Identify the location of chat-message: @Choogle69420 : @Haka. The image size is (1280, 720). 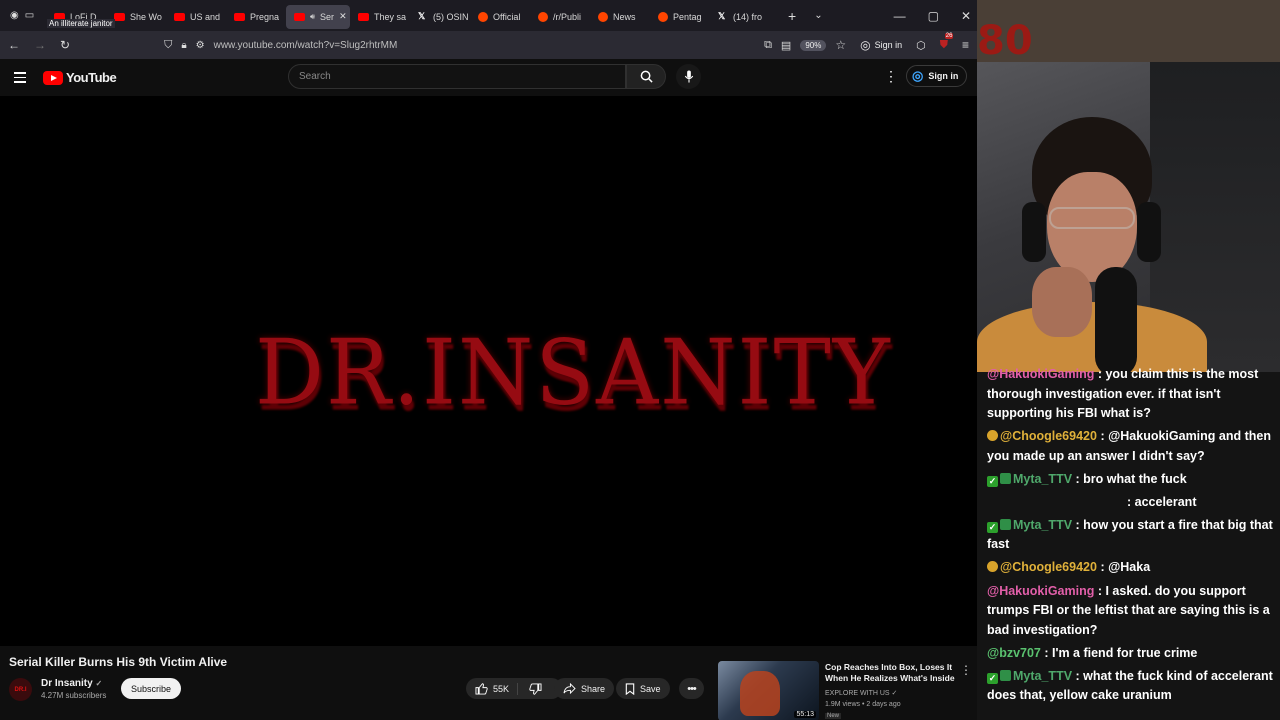
(1131, 568).